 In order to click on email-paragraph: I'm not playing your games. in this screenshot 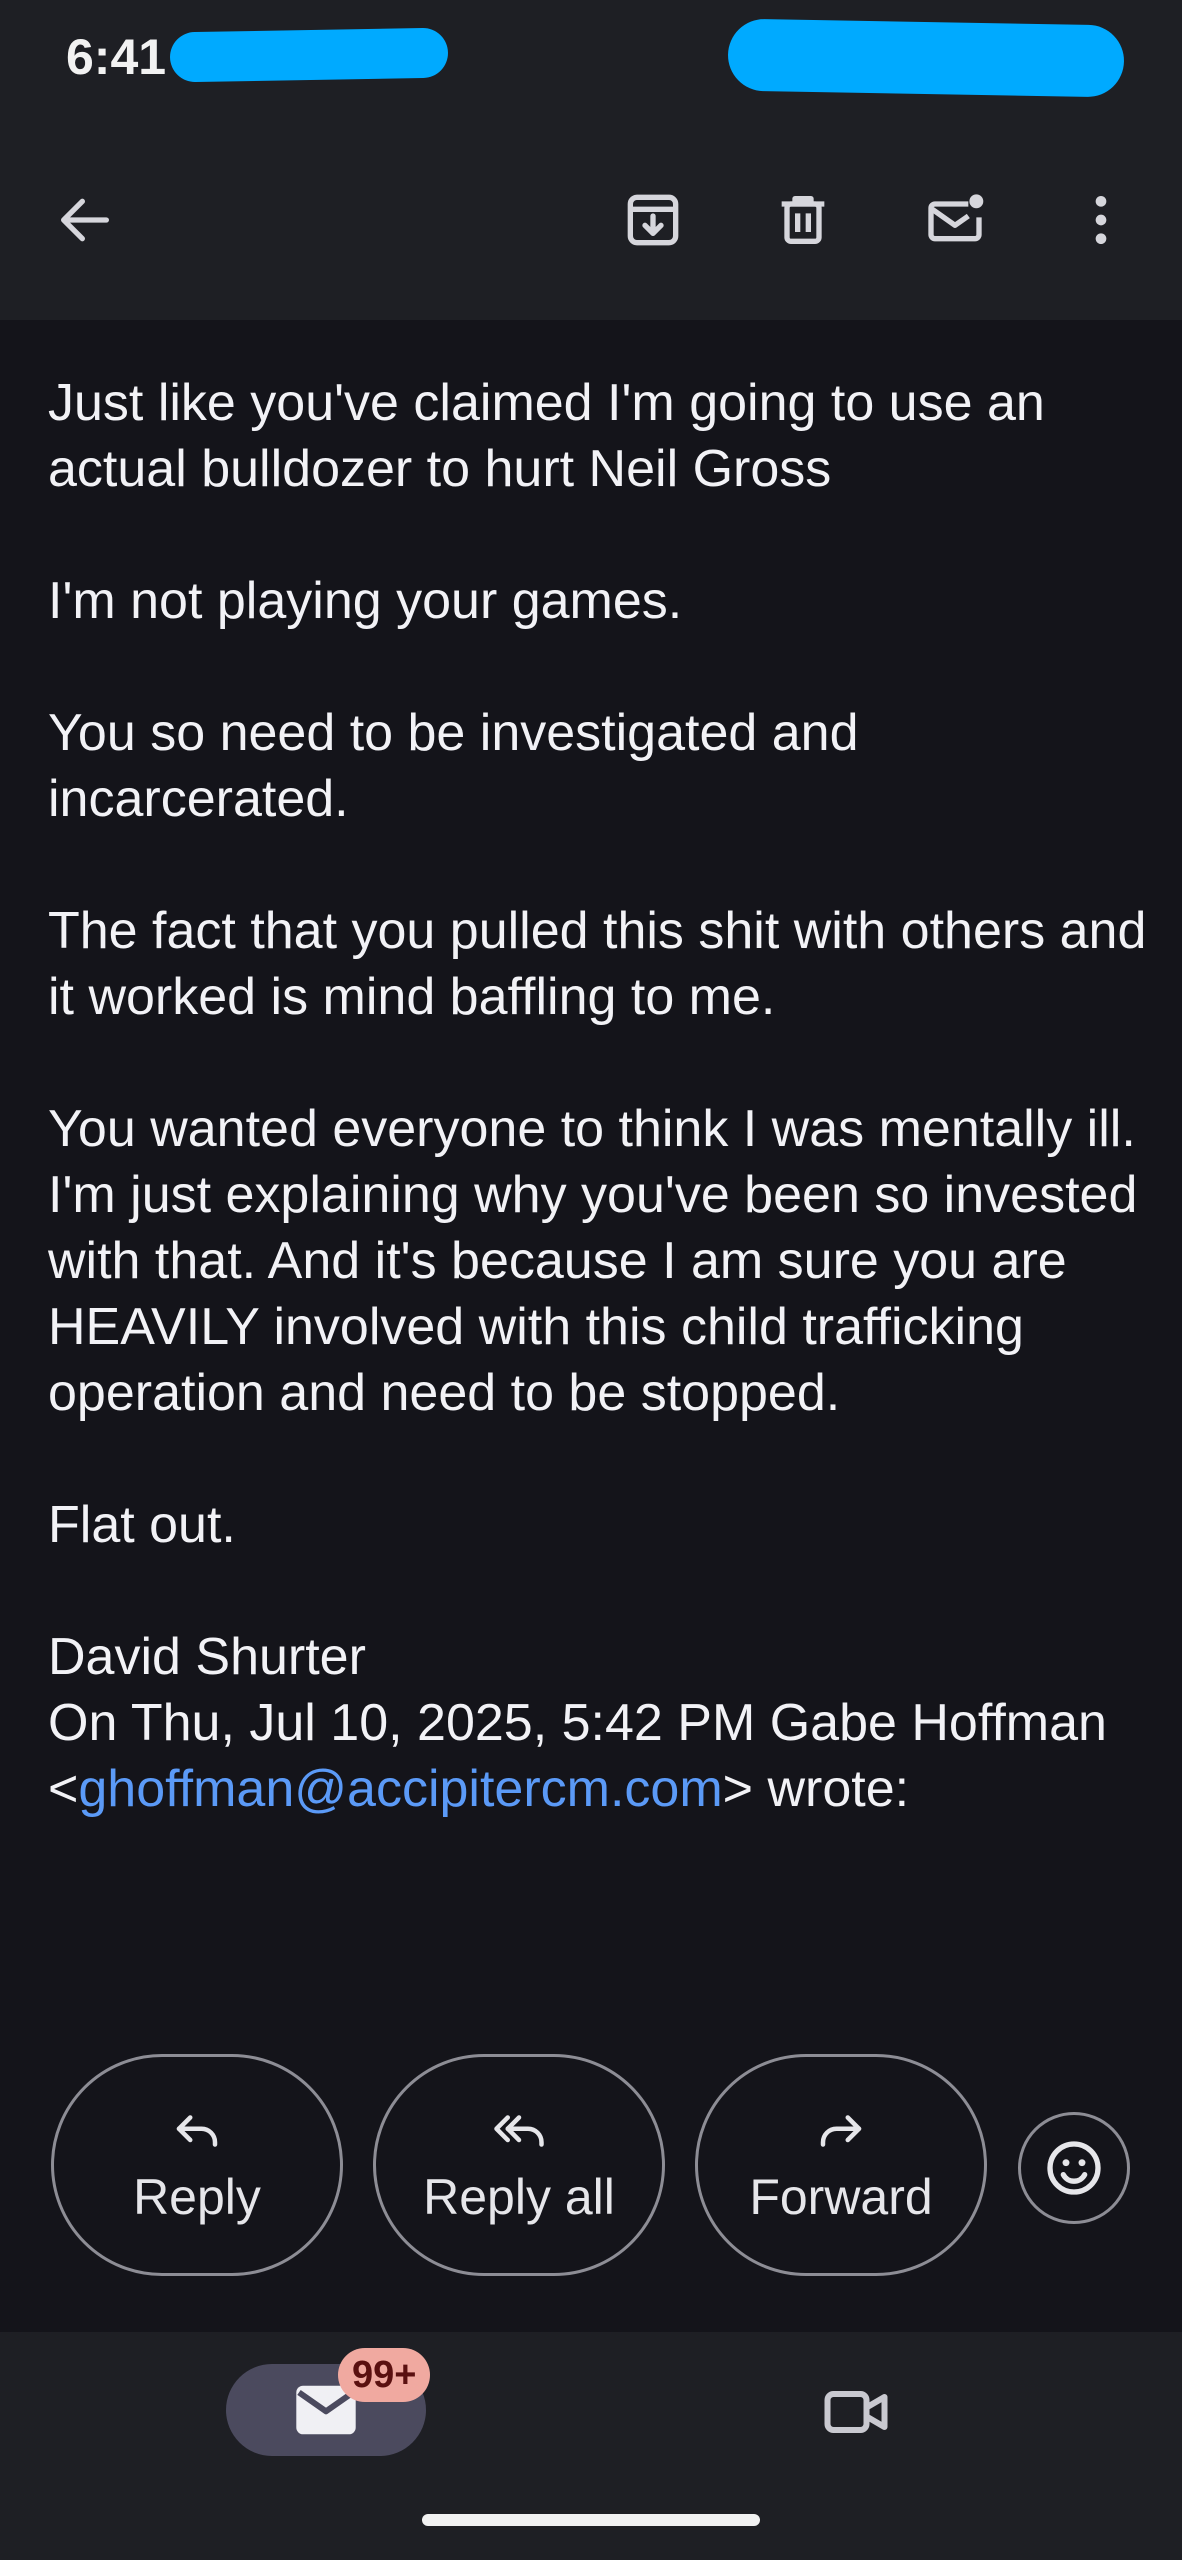, I will do `click(365, 601)`.